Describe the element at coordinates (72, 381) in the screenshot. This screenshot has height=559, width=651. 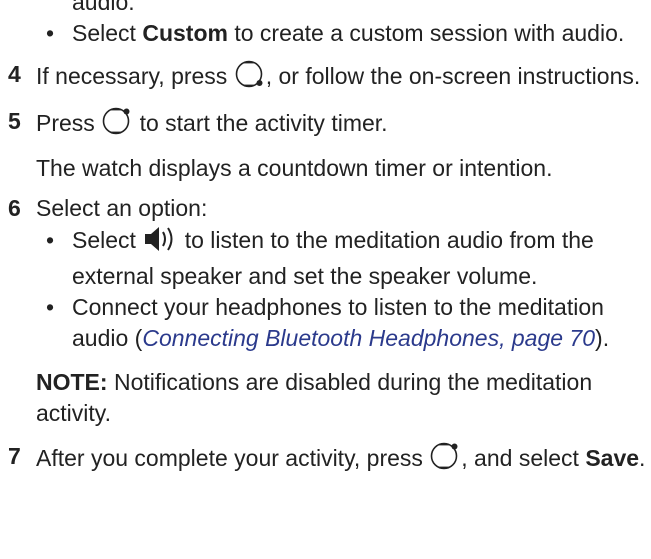
I see `note-label: NOTE:` at that location.